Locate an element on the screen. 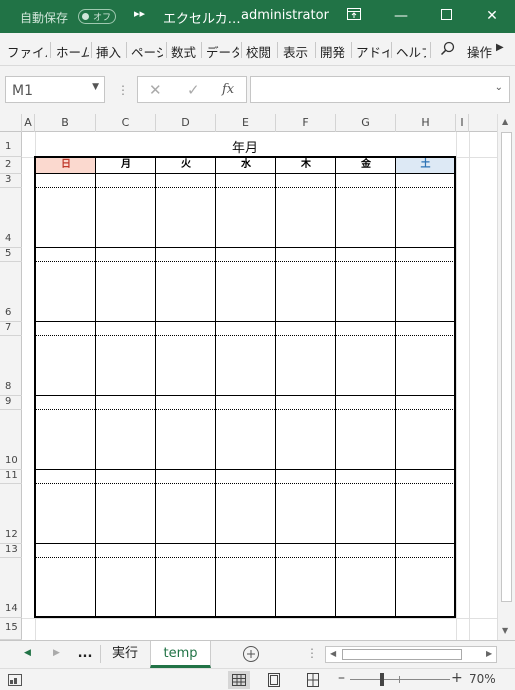 The image size is (515, 690). row-header: 11 is located at coordinates (11, 477).